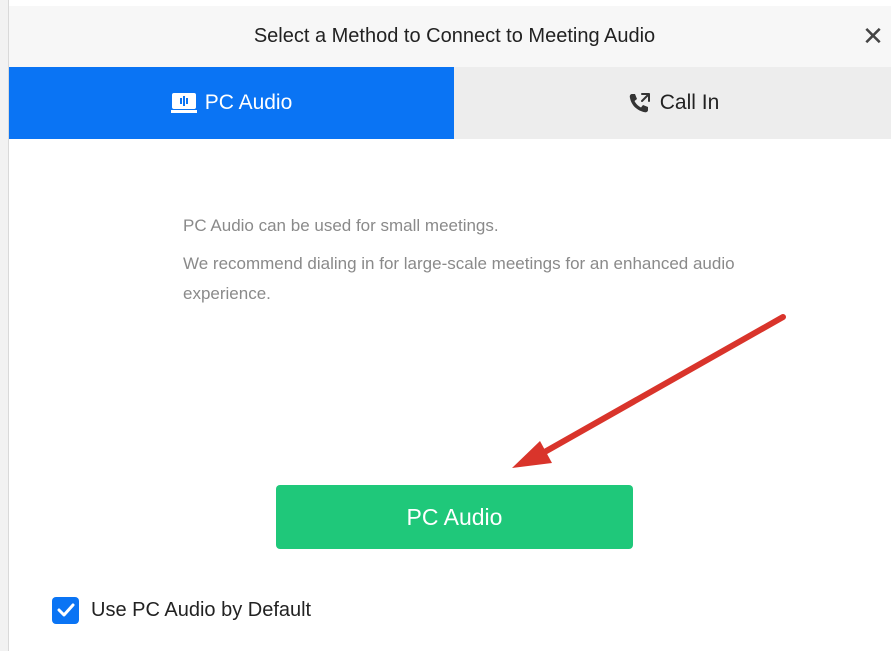 Image resolution: width=891 pixels, height=651 pixels. Describe the element at coordinates (341, 225) in the screenshot. I see `description-line-1: PC Audio can be used for small meetings.` at that location.